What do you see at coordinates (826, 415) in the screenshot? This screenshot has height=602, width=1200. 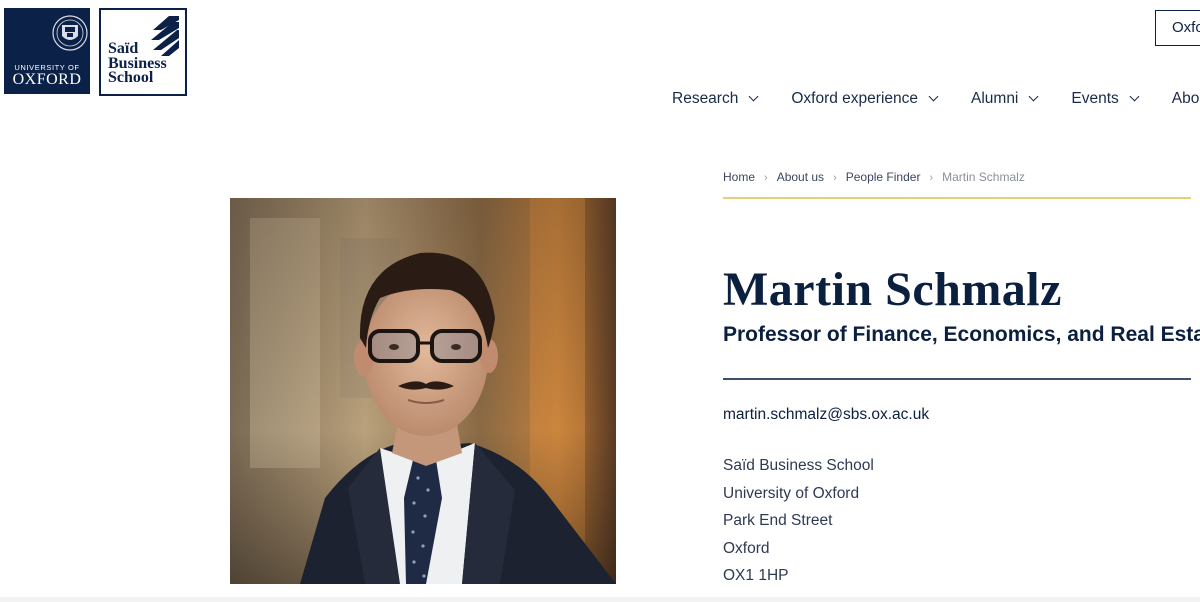 I see `email-link: martin.schmalz@sbs.ox.ac.uk` at bounding box center [826, 415].